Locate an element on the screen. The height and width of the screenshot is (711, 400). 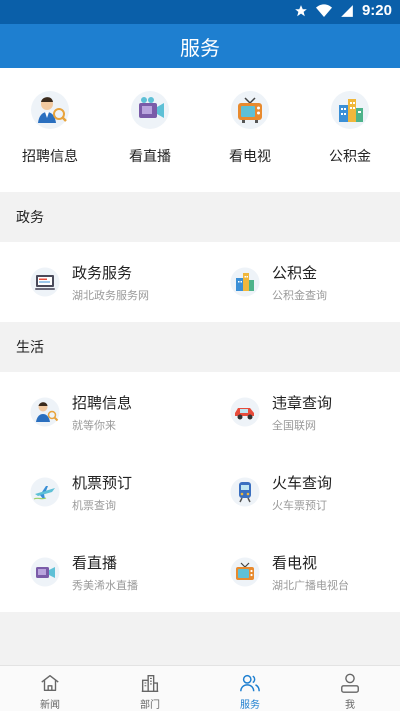
user-icon is located at coordinates (350, 683).